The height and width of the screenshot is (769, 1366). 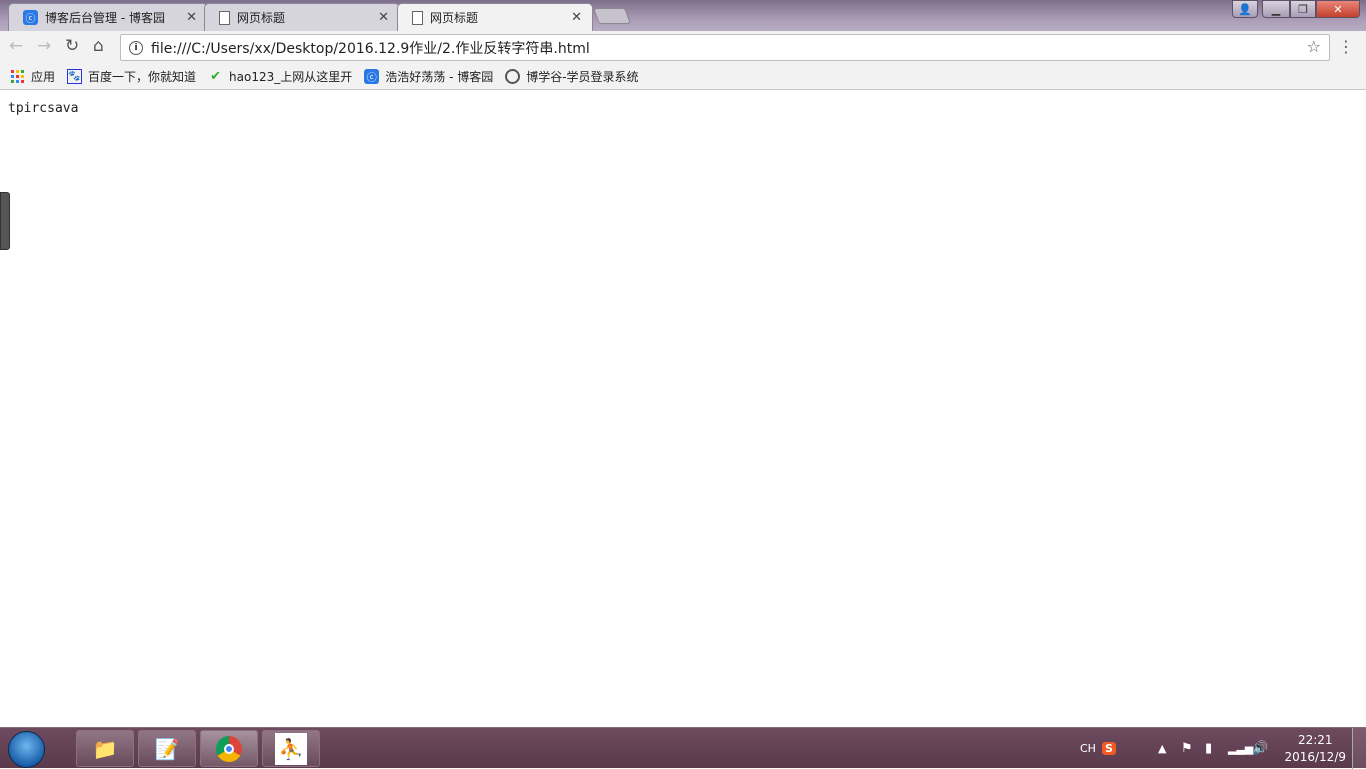 I want to click on bookmark-cnblogs: ⓒ 浩浩好荡荡 - 博客园, so click(x=428, y=76).